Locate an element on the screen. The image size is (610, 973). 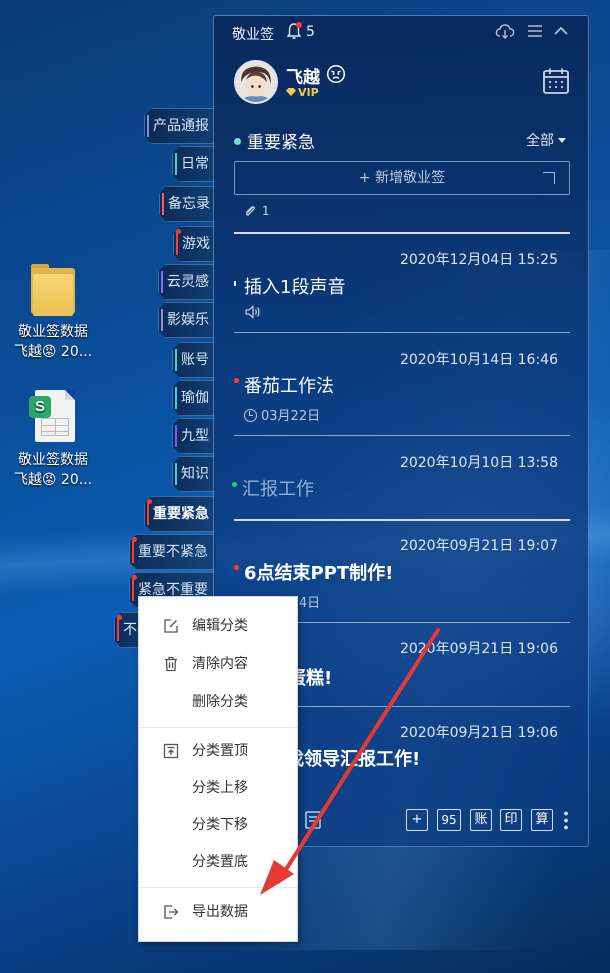
vip-badge: VIP is located at coordinates (302, 92).